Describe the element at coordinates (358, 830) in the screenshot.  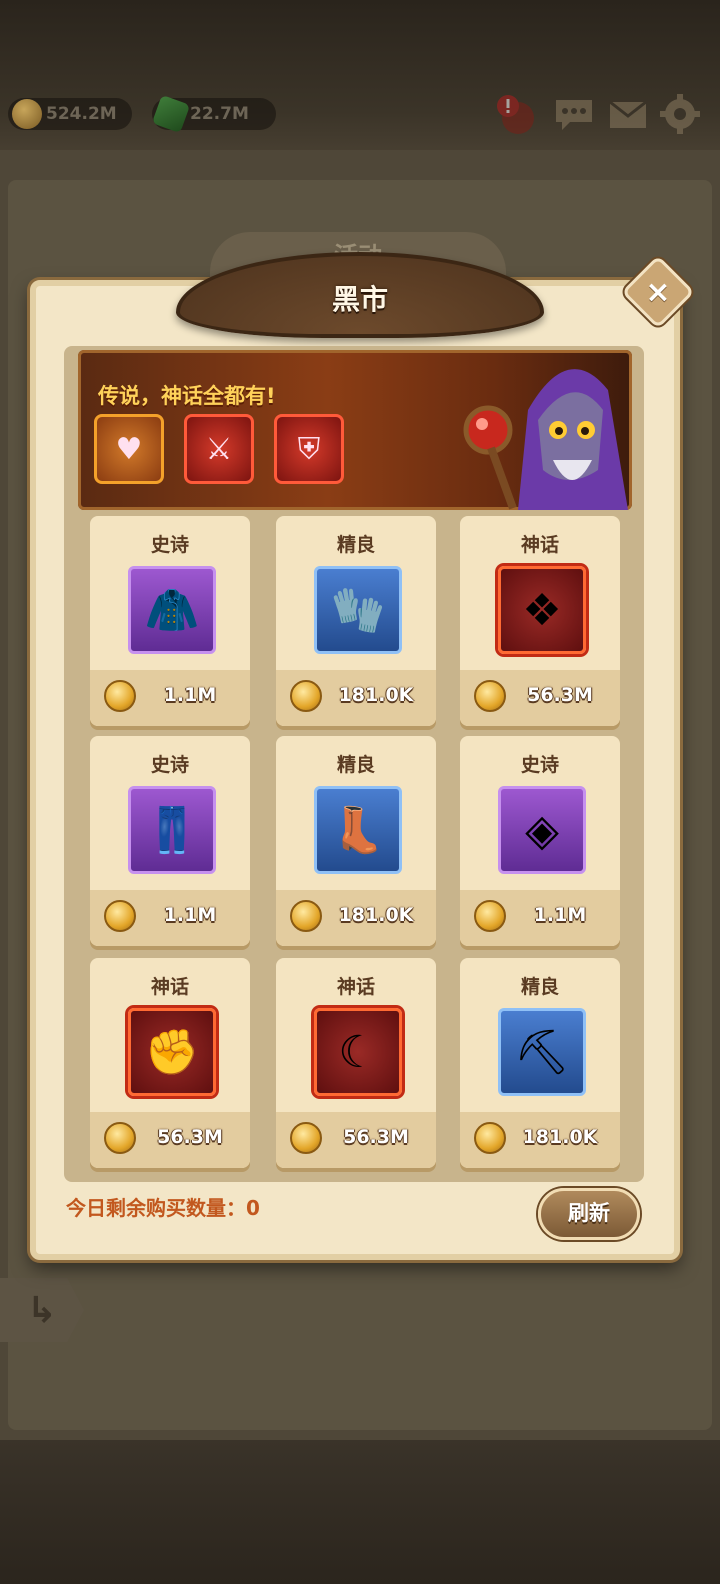
I see `boots-icon: 👢` at that location.